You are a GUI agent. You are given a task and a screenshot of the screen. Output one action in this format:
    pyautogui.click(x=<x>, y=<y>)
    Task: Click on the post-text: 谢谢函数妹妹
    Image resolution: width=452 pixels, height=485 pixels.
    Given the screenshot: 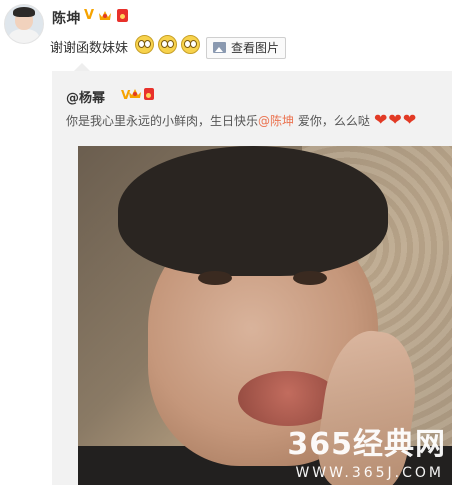 What is the action you would take?
    pyautogui.click(x=89, y=48)
    